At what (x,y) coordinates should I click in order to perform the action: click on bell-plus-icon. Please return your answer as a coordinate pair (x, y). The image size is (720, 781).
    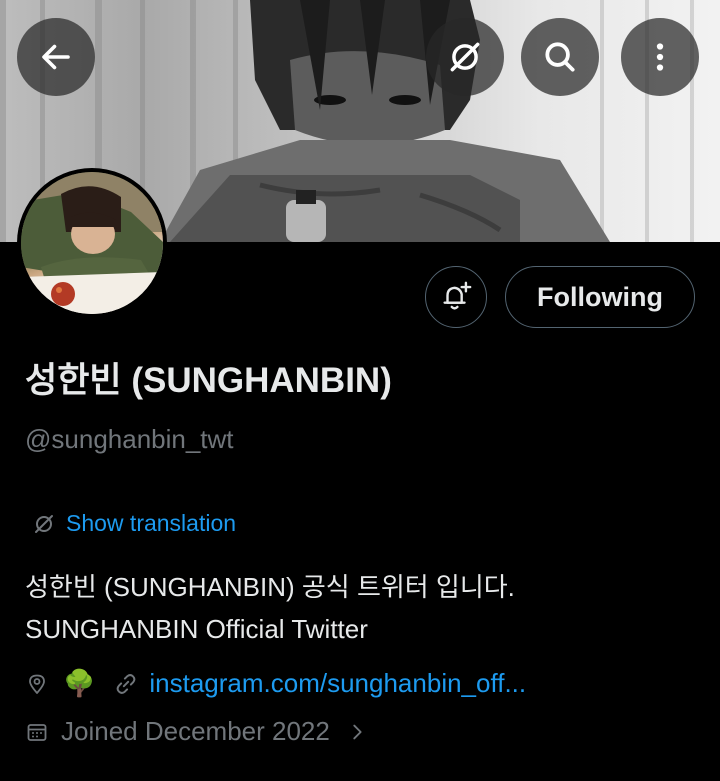
    Looking at the image, I should click on (457, 295).